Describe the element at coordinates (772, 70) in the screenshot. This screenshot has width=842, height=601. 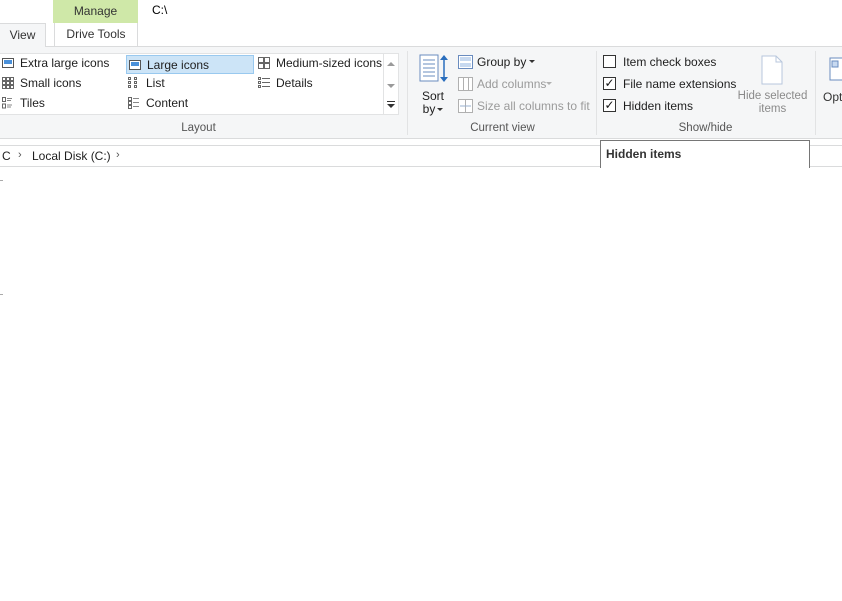
I see `hide-selected-icon` at that location.